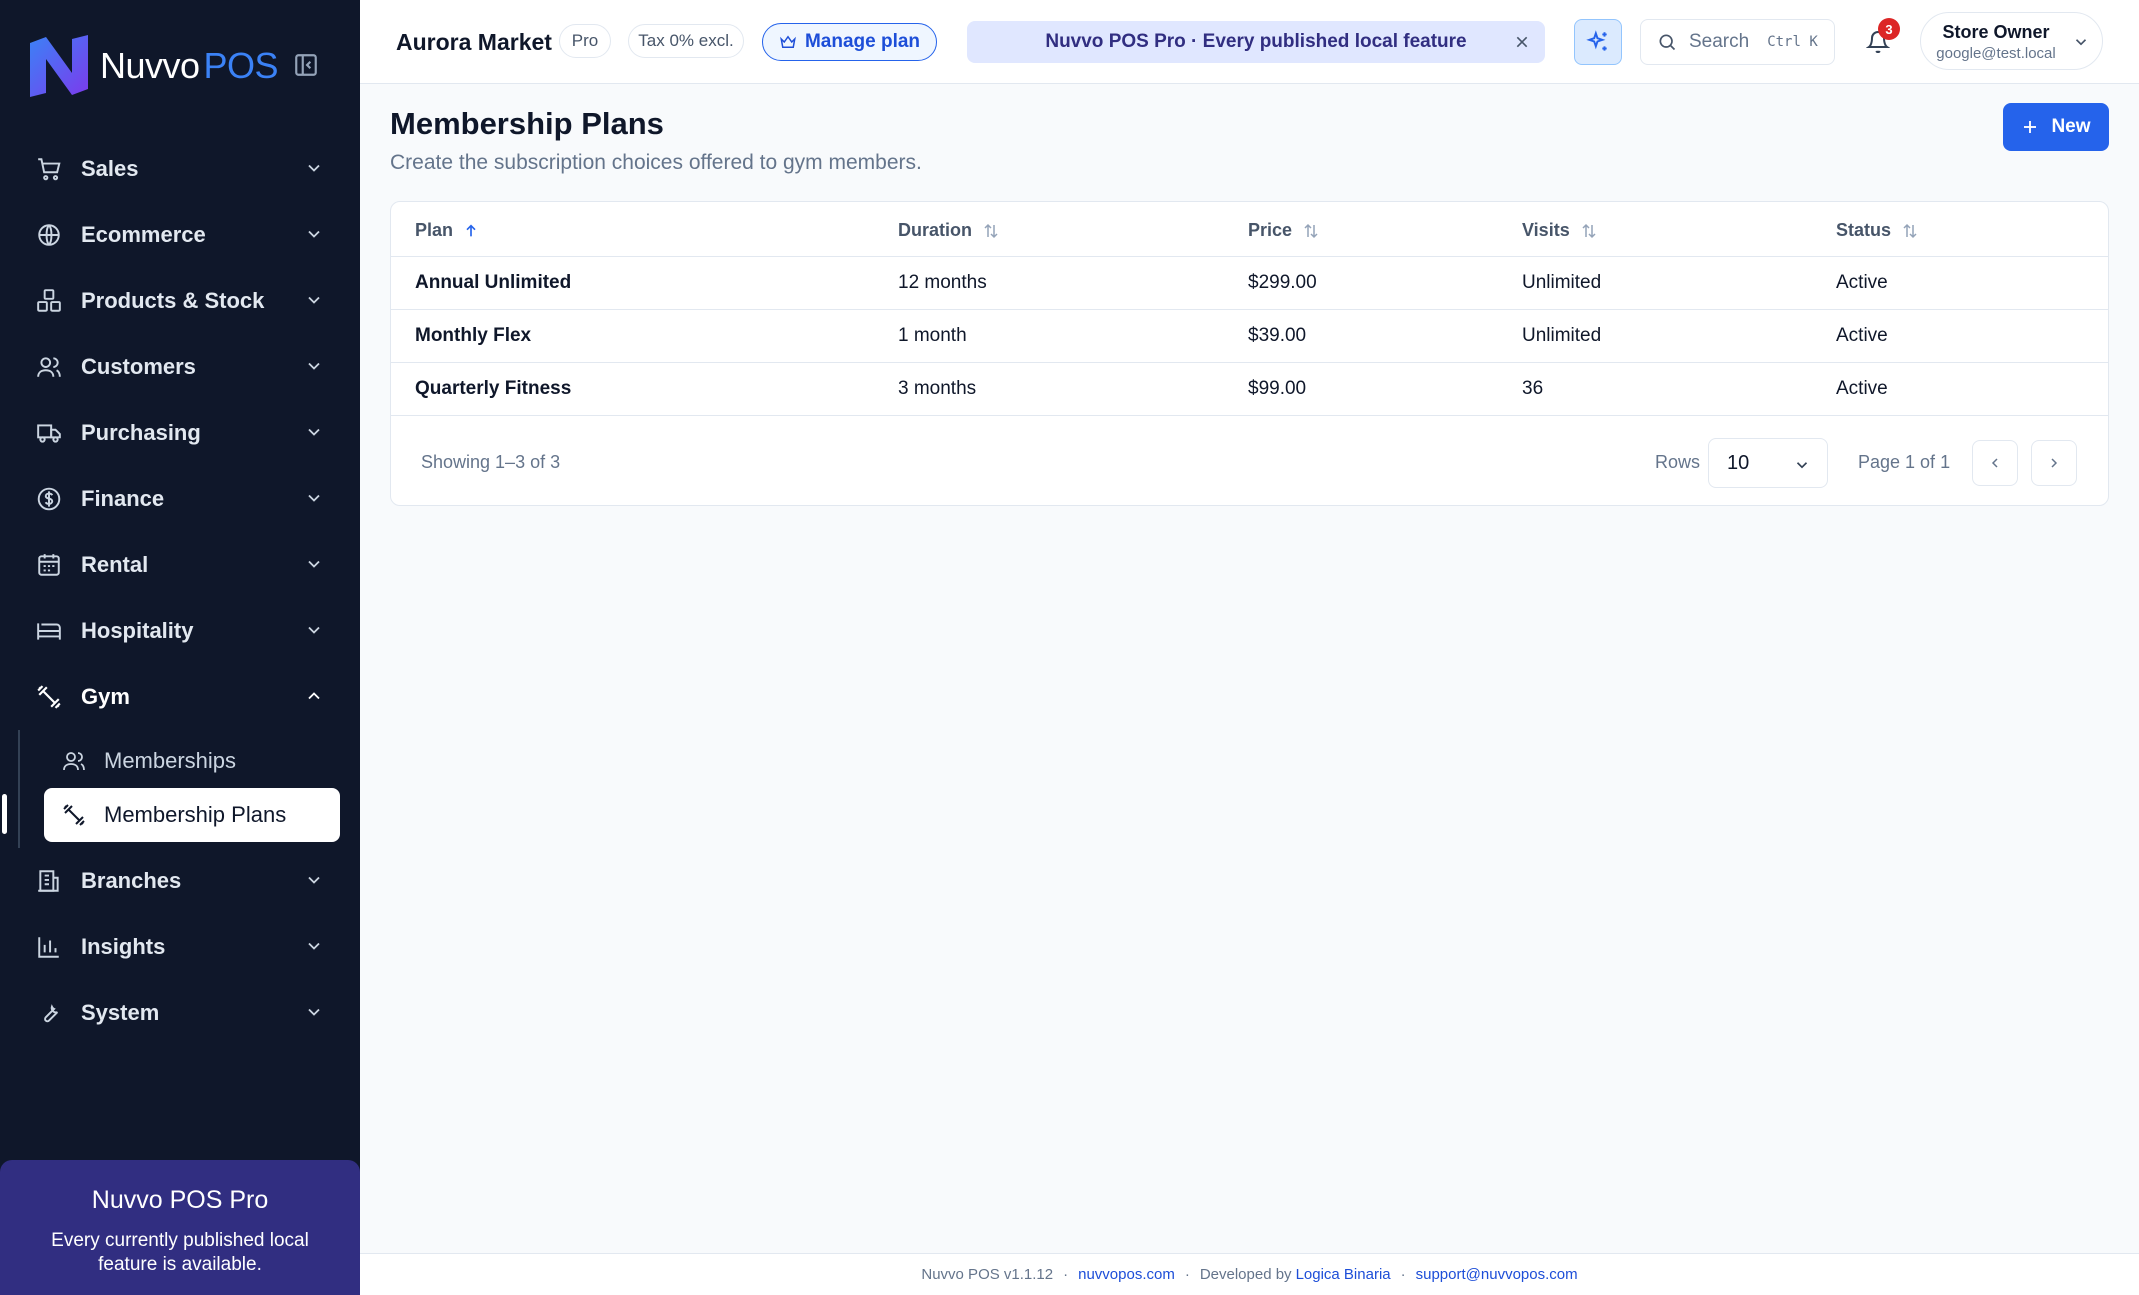 The width and height of the screenshot is (2139, 1295). What do you see at coordinates (152, 66) in the screenshot?
I see `brand: Nuvvo POS` at bounding box center [152, 66].